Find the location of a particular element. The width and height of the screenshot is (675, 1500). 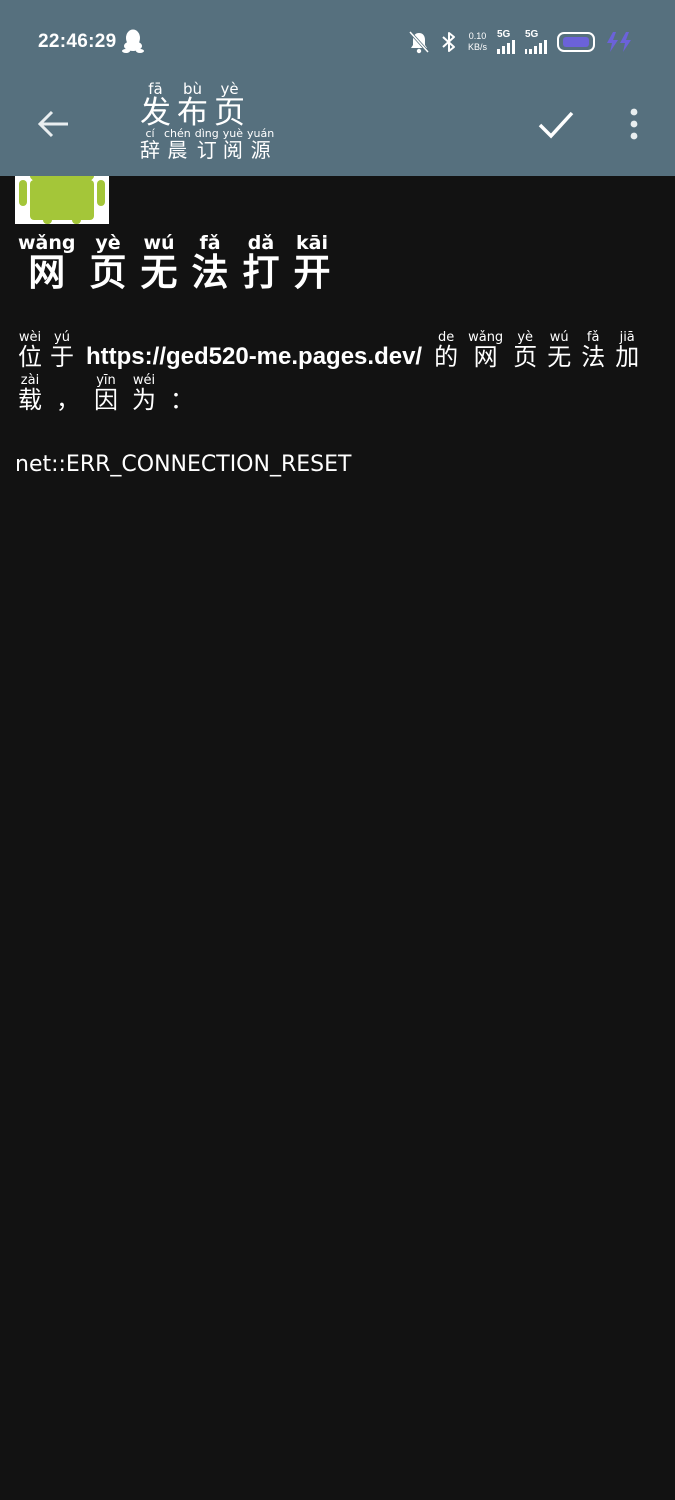

heading-char: yè 页 is located at coordinates (108, 263).